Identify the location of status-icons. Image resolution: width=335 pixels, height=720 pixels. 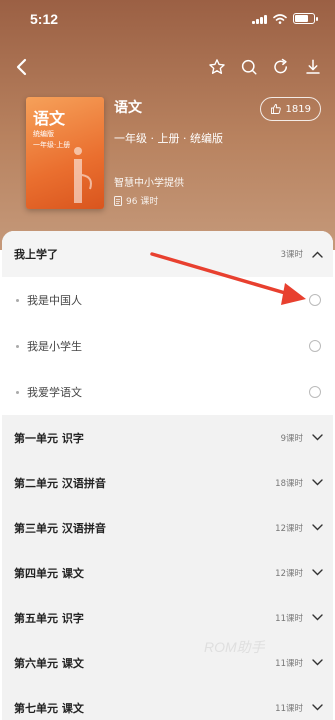
(285, 18).